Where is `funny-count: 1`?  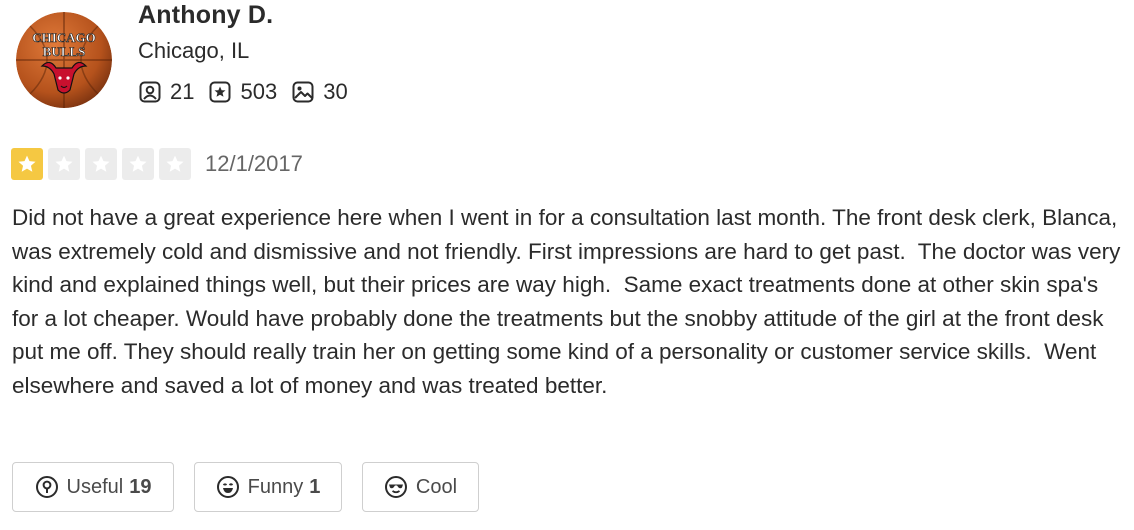 funny-count: 1 is located at coordinates (315, 486).